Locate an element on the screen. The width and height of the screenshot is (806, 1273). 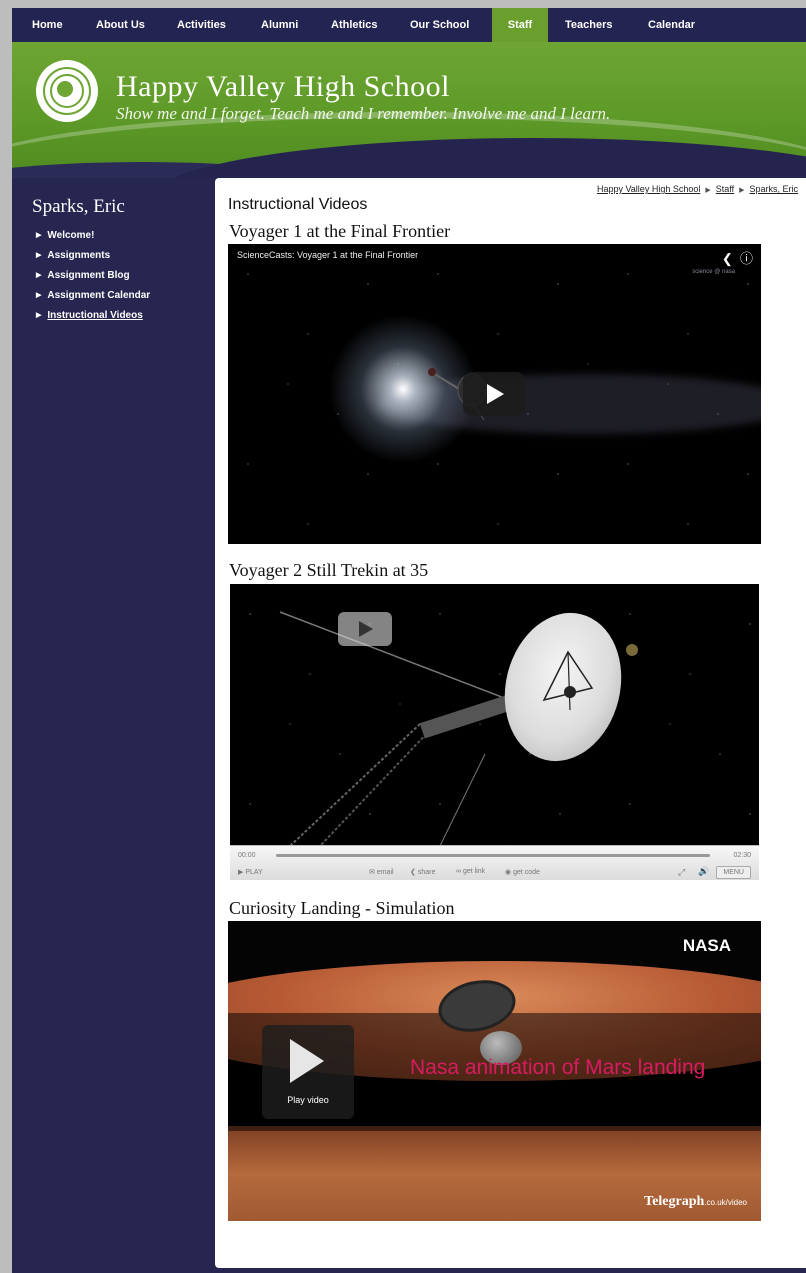
nav-teachers: Teachers is located at coordinates (595, 25).